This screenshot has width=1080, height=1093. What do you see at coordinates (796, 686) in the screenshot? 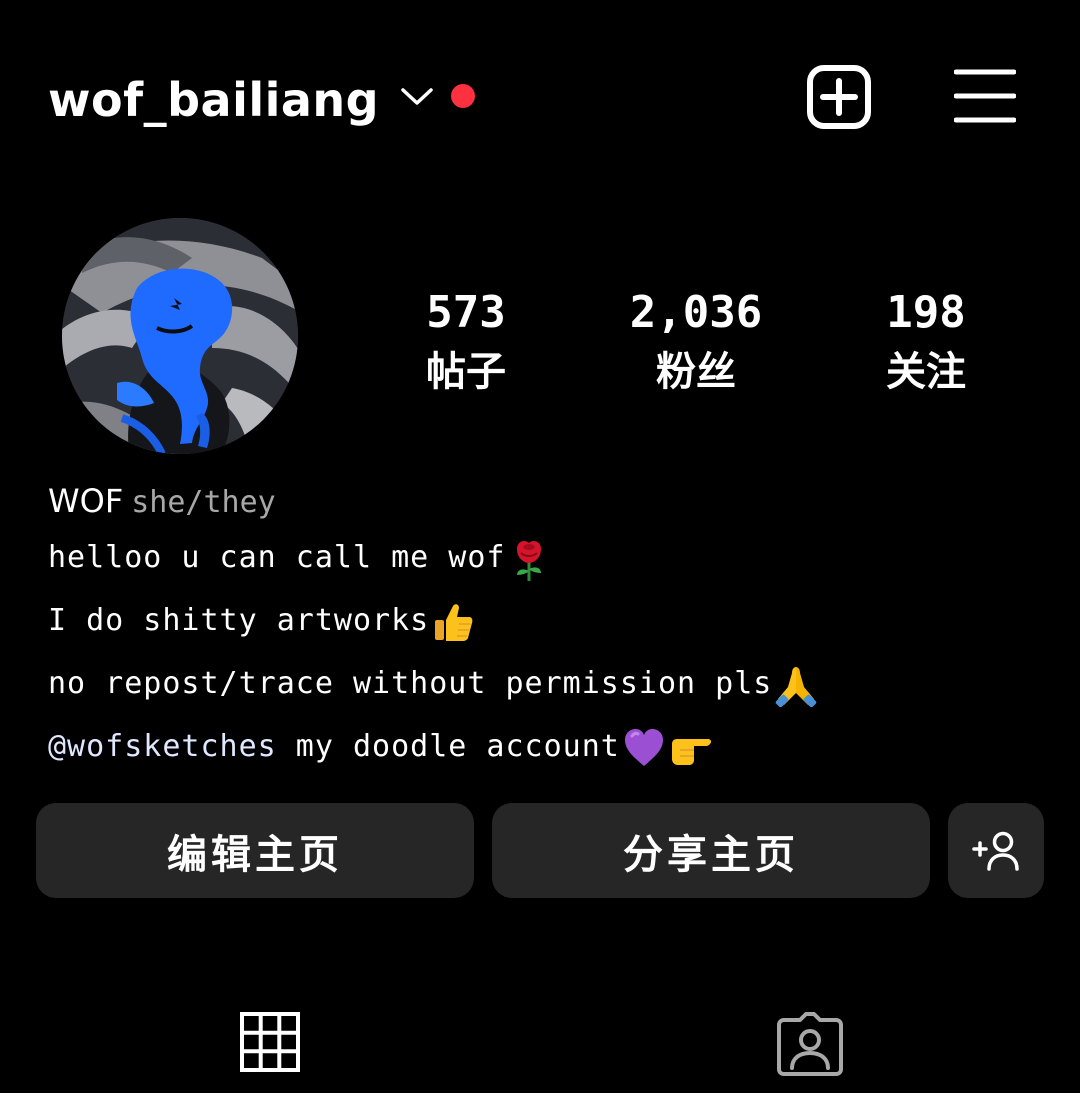
I see `folded-hands-emoji-icon` at bounding box center [796, 686].